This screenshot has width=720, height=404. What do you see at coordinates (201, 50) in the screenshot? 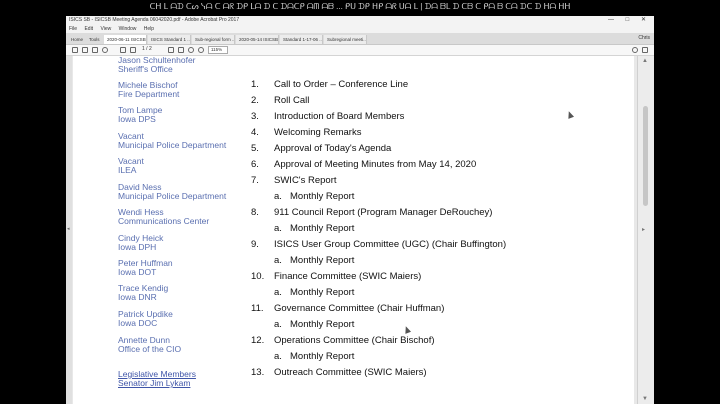
I see `zoom-in-icon` at bounding box center [201, 50].